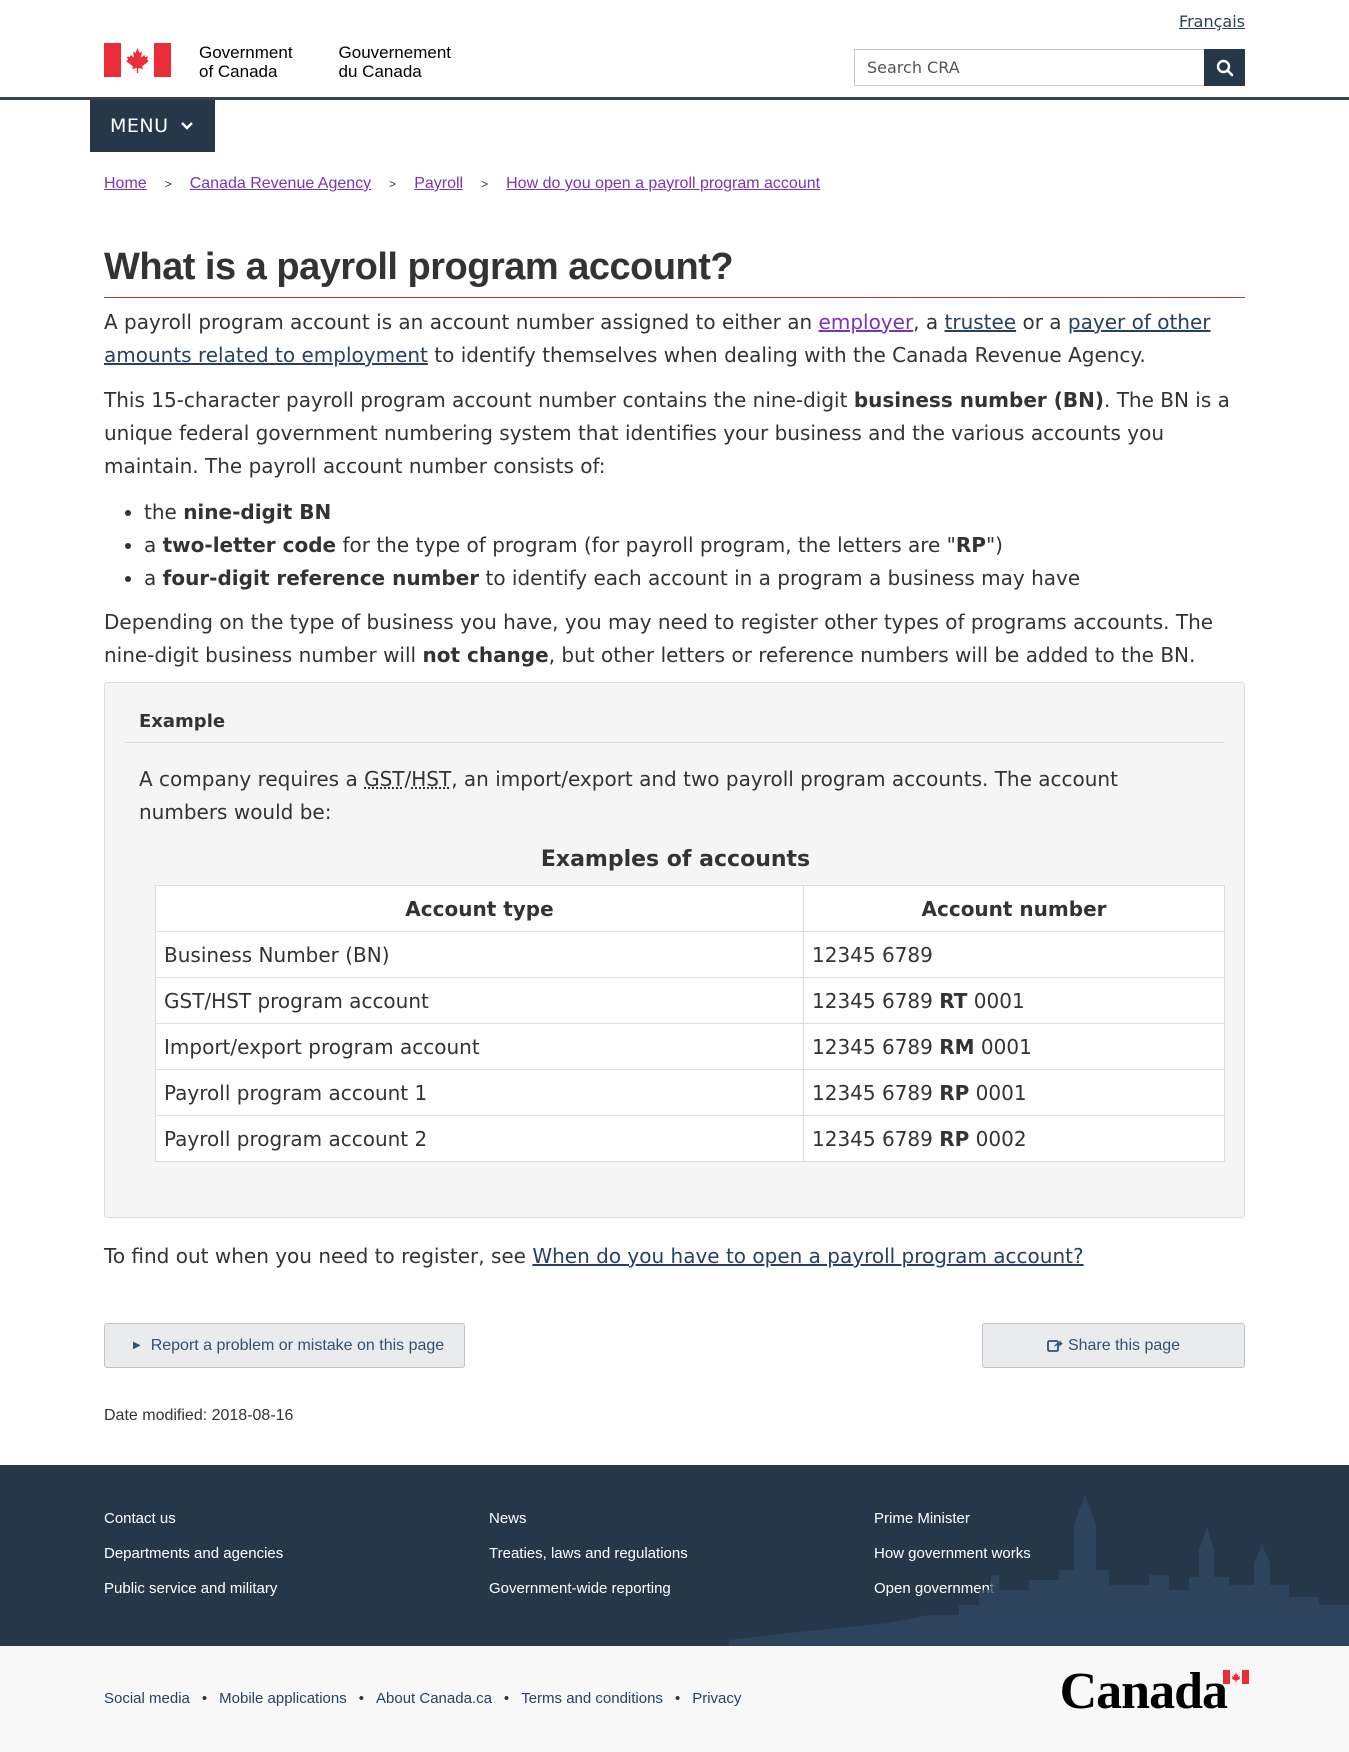 The width and height of the screenshot is (1349, 1752). I want to click on footer-sub-link-mobile-apps: Mobile applications, so click(283, 1698).